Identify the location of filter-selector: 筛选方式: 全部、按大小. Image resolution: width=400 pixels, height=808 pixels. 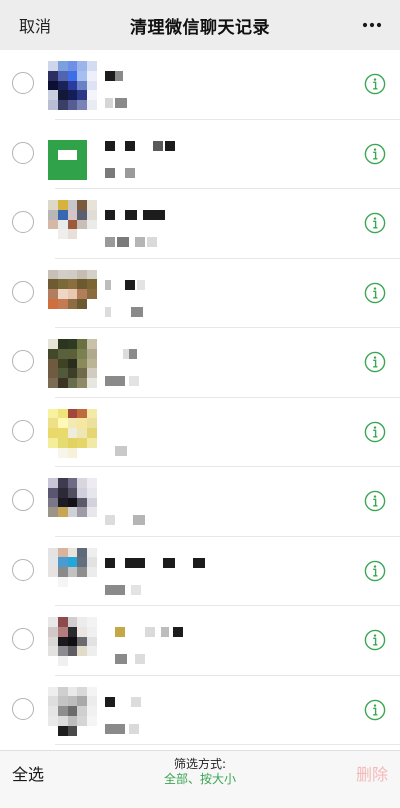
(200, 772).